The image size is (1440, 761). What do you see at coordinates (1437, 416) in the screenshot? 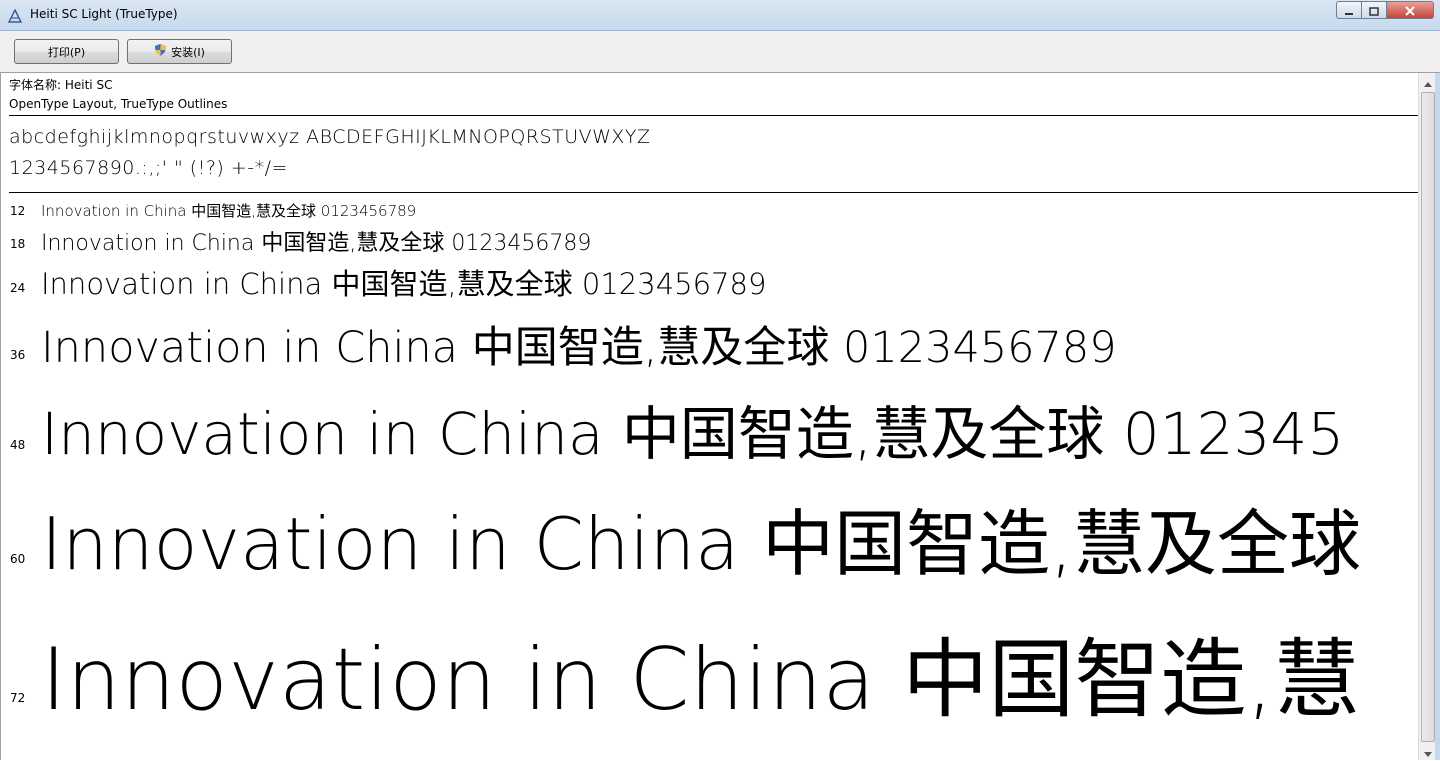
I see `window-frame` at bounding box center [1437, 416].